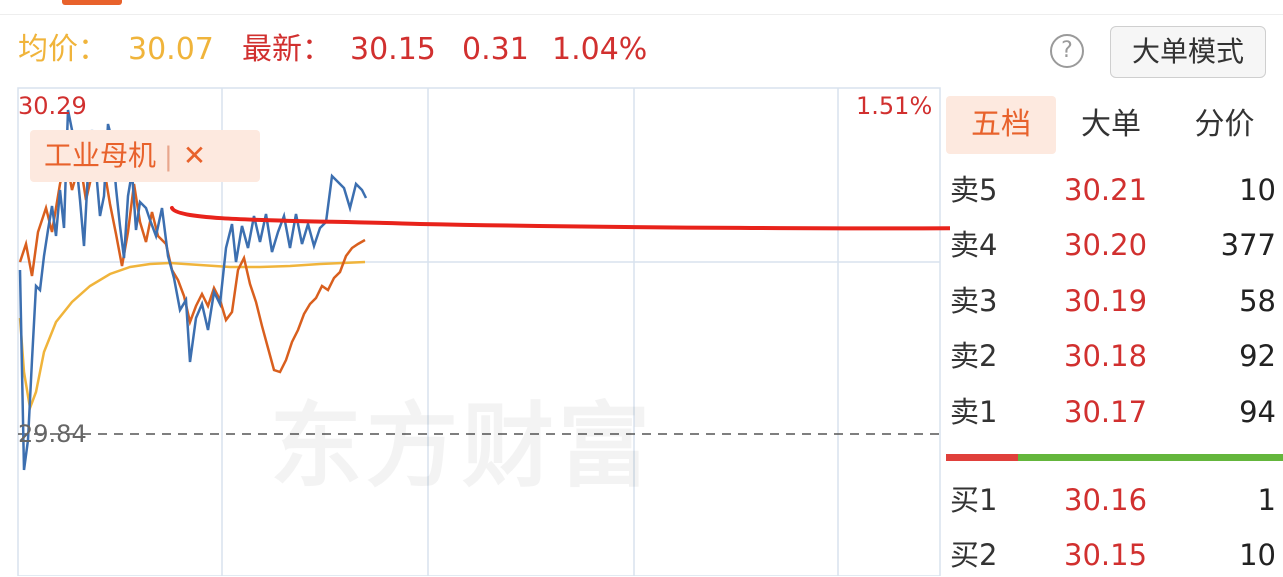 This screenshot has height=577, width=1283. Describe the element at coordinates (982, 457) in the screenshot. I see `sell-ratio-bar` at that location.